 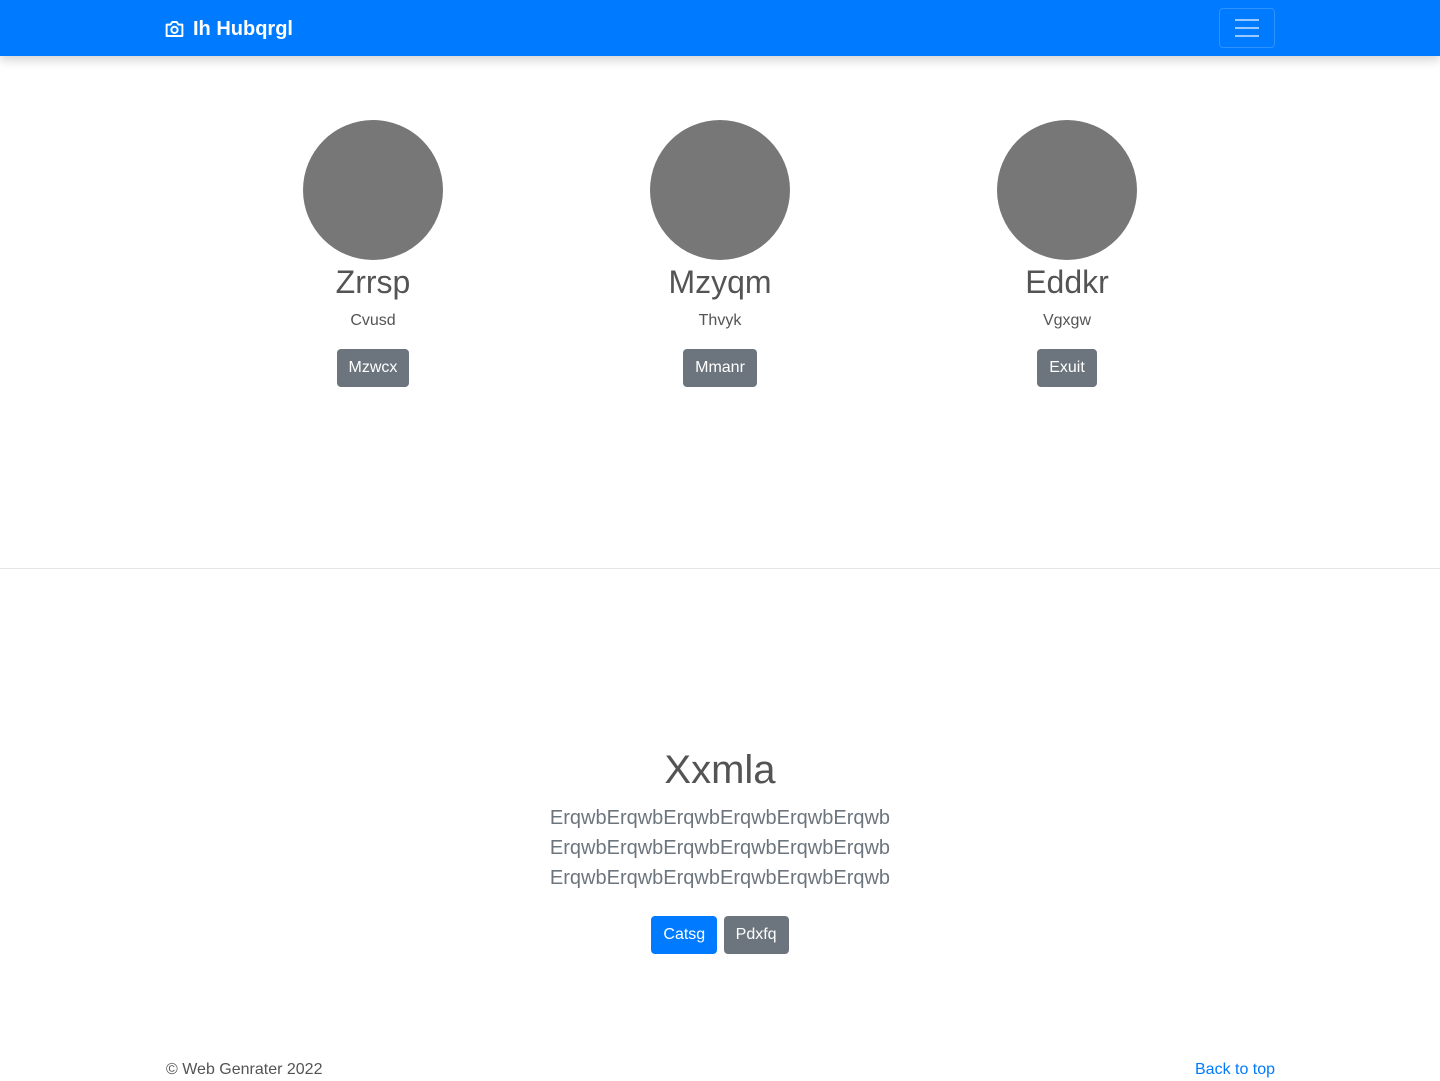 I want to click on primary-button: Catsg, so click(x=684, y=935).